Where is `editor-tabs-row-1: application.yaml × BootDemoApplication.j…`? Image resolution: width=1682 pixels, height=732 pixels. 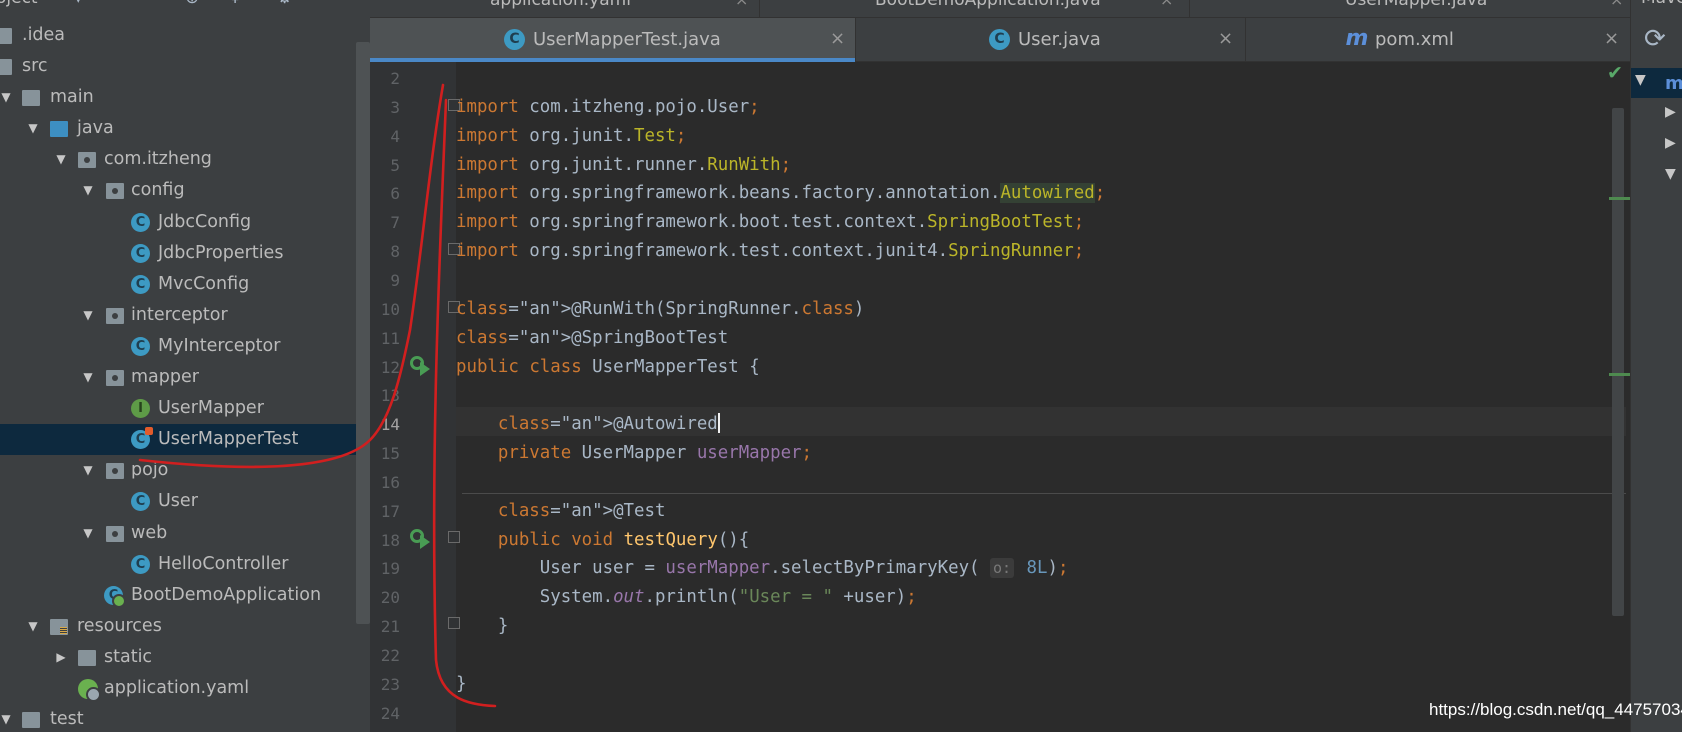 editor-tabs-row-1: application.yaml × BootDemoApplication.j… is located at coordinates (1000, 9).